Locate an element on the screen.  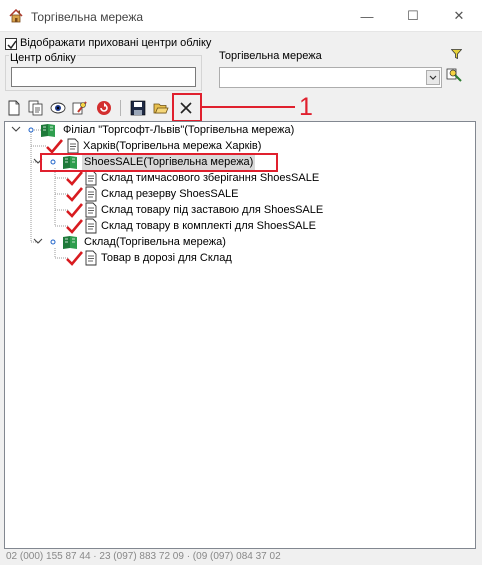
window-title: Торгівельна мережа is located at coordinates (87, 17).